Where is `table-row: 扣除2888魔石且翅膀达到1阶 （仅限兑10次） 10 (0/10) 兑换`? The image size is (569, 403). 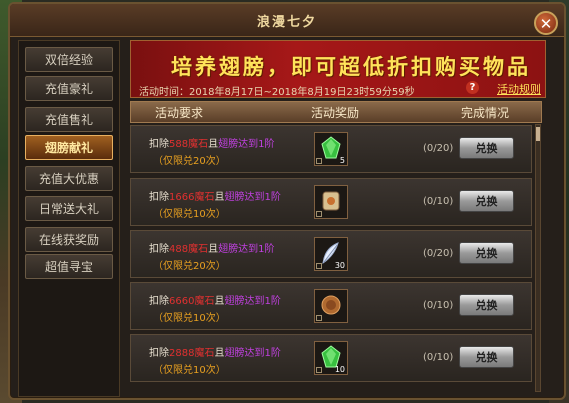 table-row: 扣除2888魔石且翅膀达到1阶 （仅限兑10次） 10 (0/10) 兑换 is located at coordinates (331, 358).